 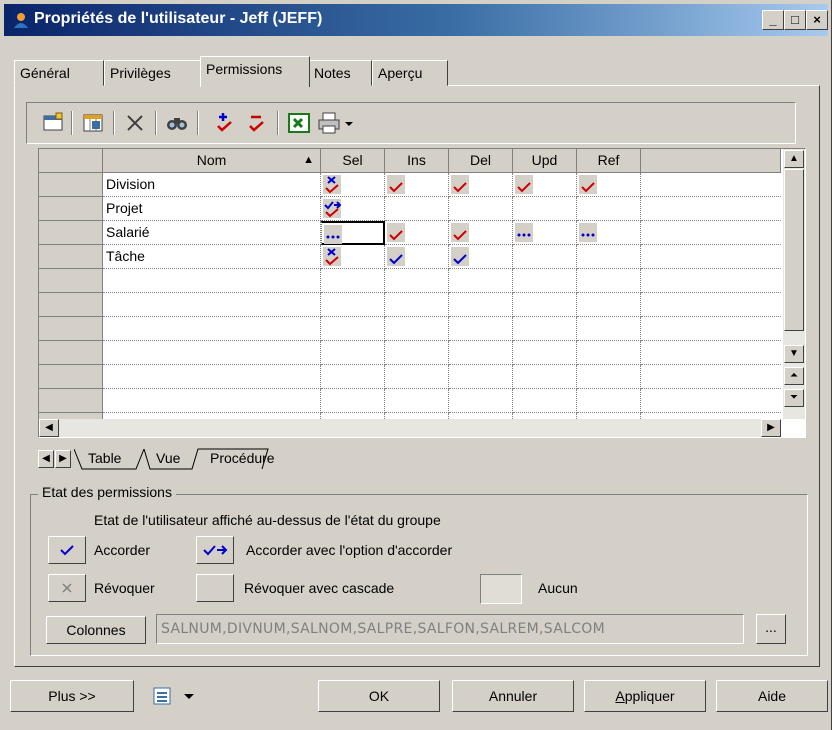 What do you see at coordinates (771, 428) in the screenshot?
I see `scroll-right-button: ▶` at bounding box center [771, 428].